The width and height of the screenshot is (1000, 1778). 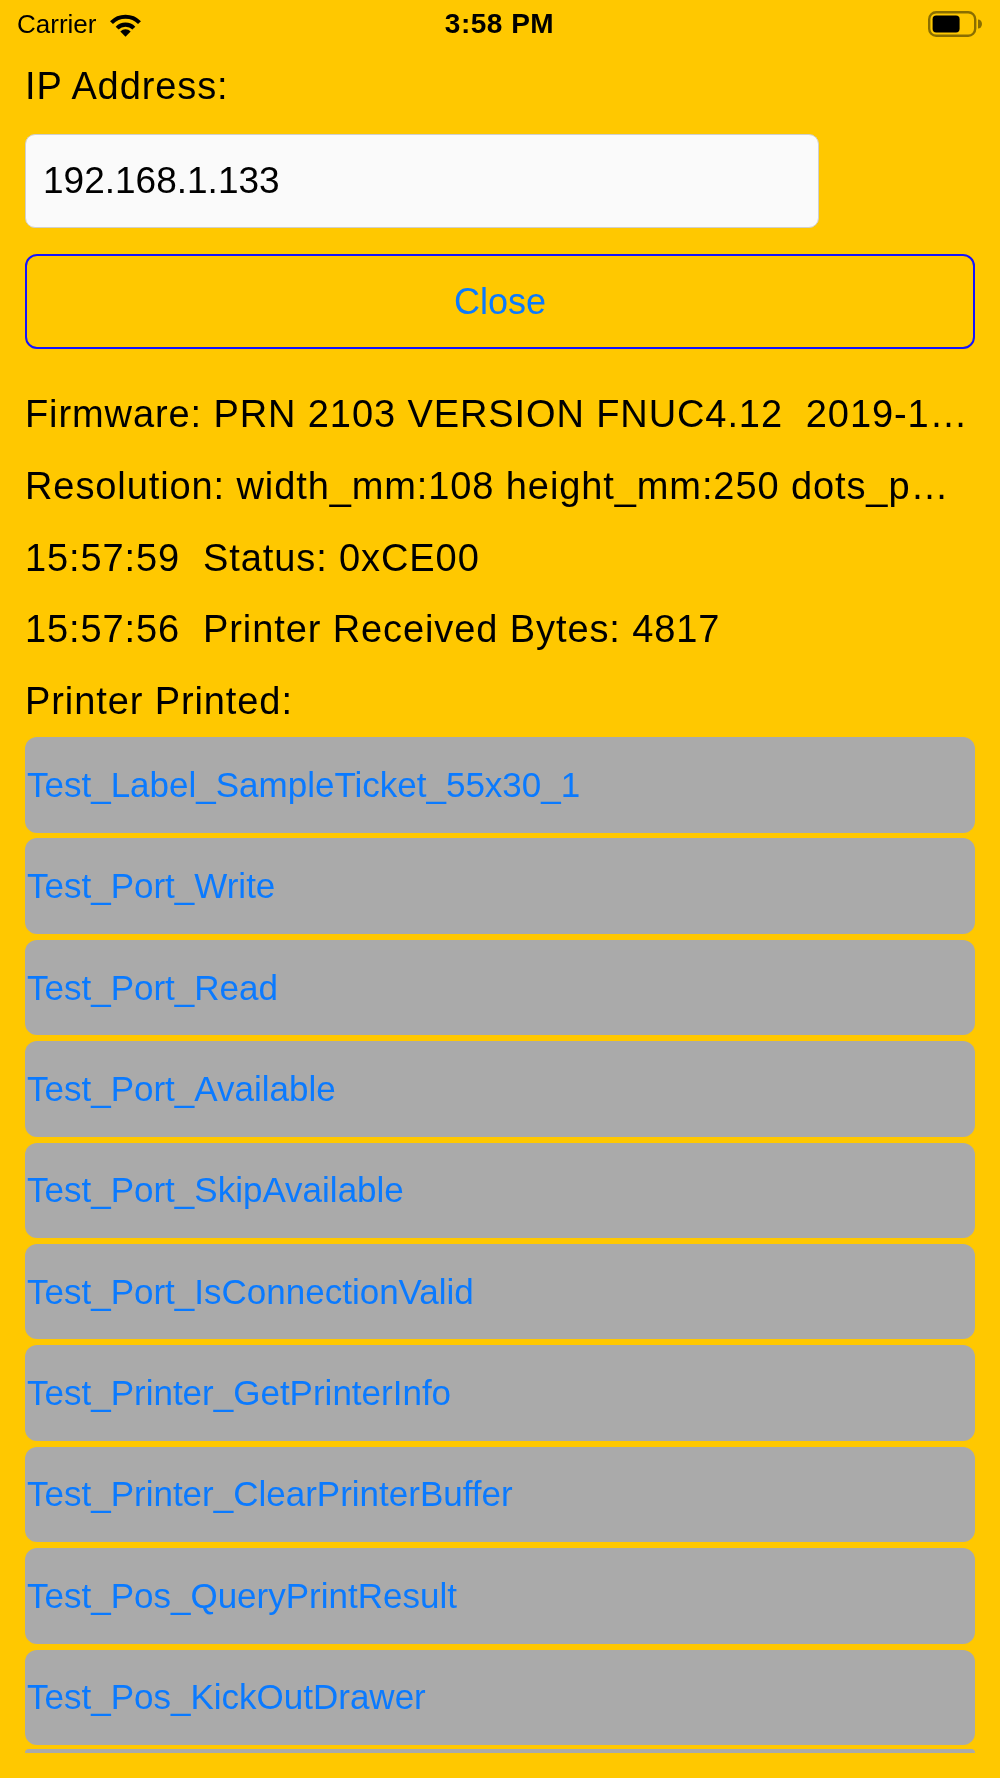 I want to click on ip-address-field: 192.168.1.133, so click(x=422, y=181).